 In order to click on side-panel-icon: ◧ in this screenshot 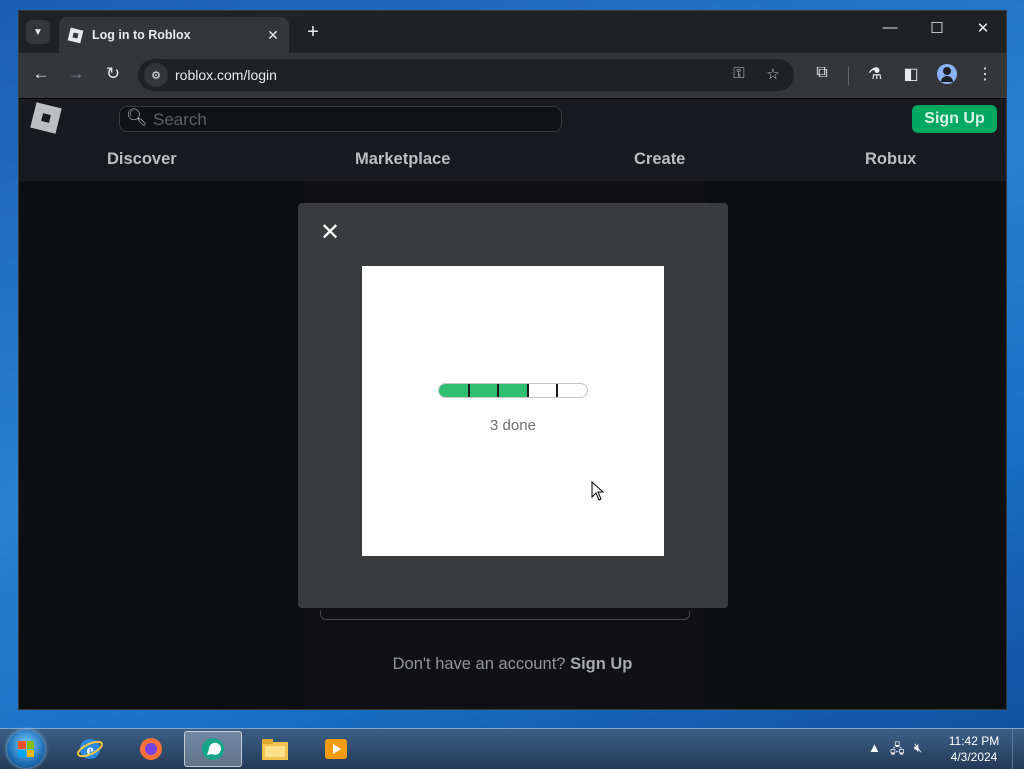, I will do `click(911, 74)`.